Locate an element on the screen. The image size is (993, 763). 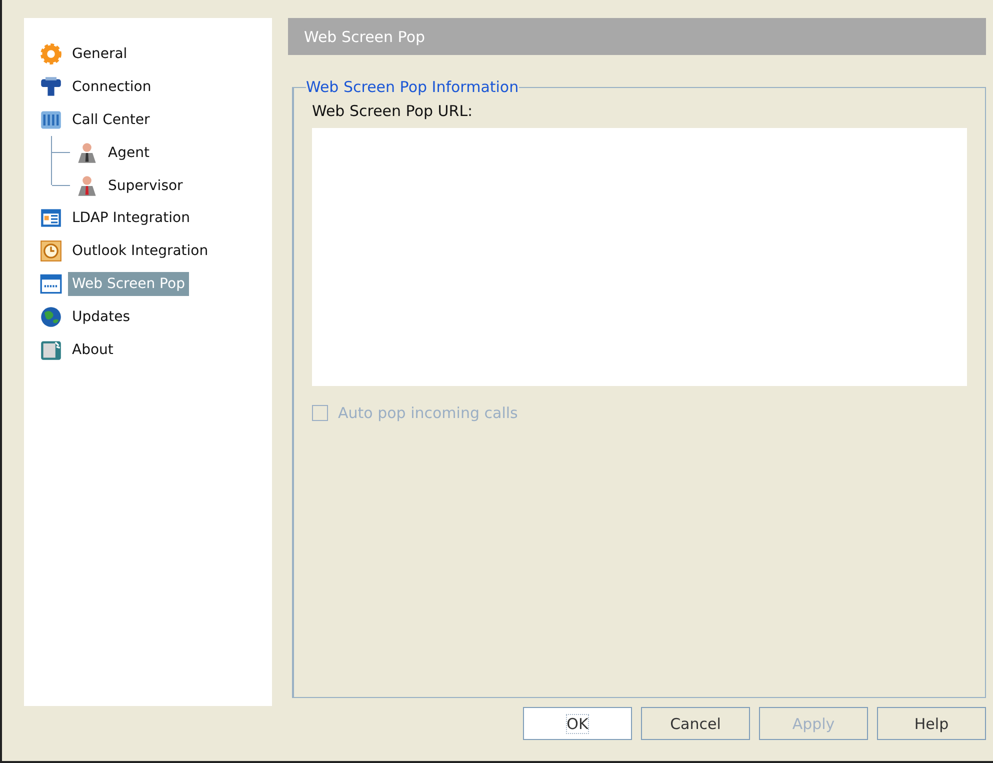
dialog-button: Help is located at coordinates (931, 723).